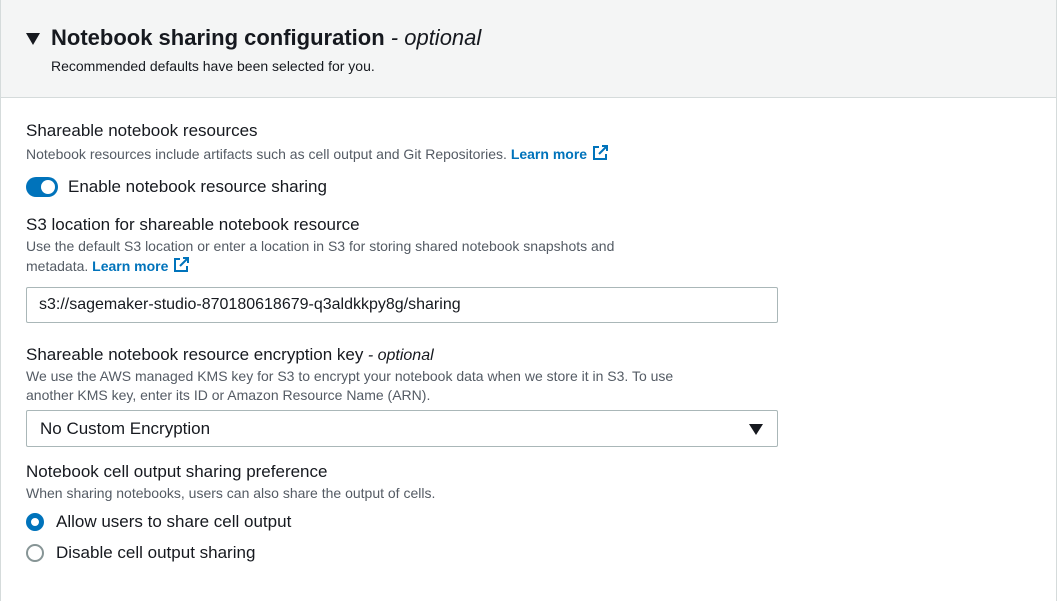 The image size is (1057, 601). I want to click on resources-learn-more-link: Learn more, so click(559, 153).